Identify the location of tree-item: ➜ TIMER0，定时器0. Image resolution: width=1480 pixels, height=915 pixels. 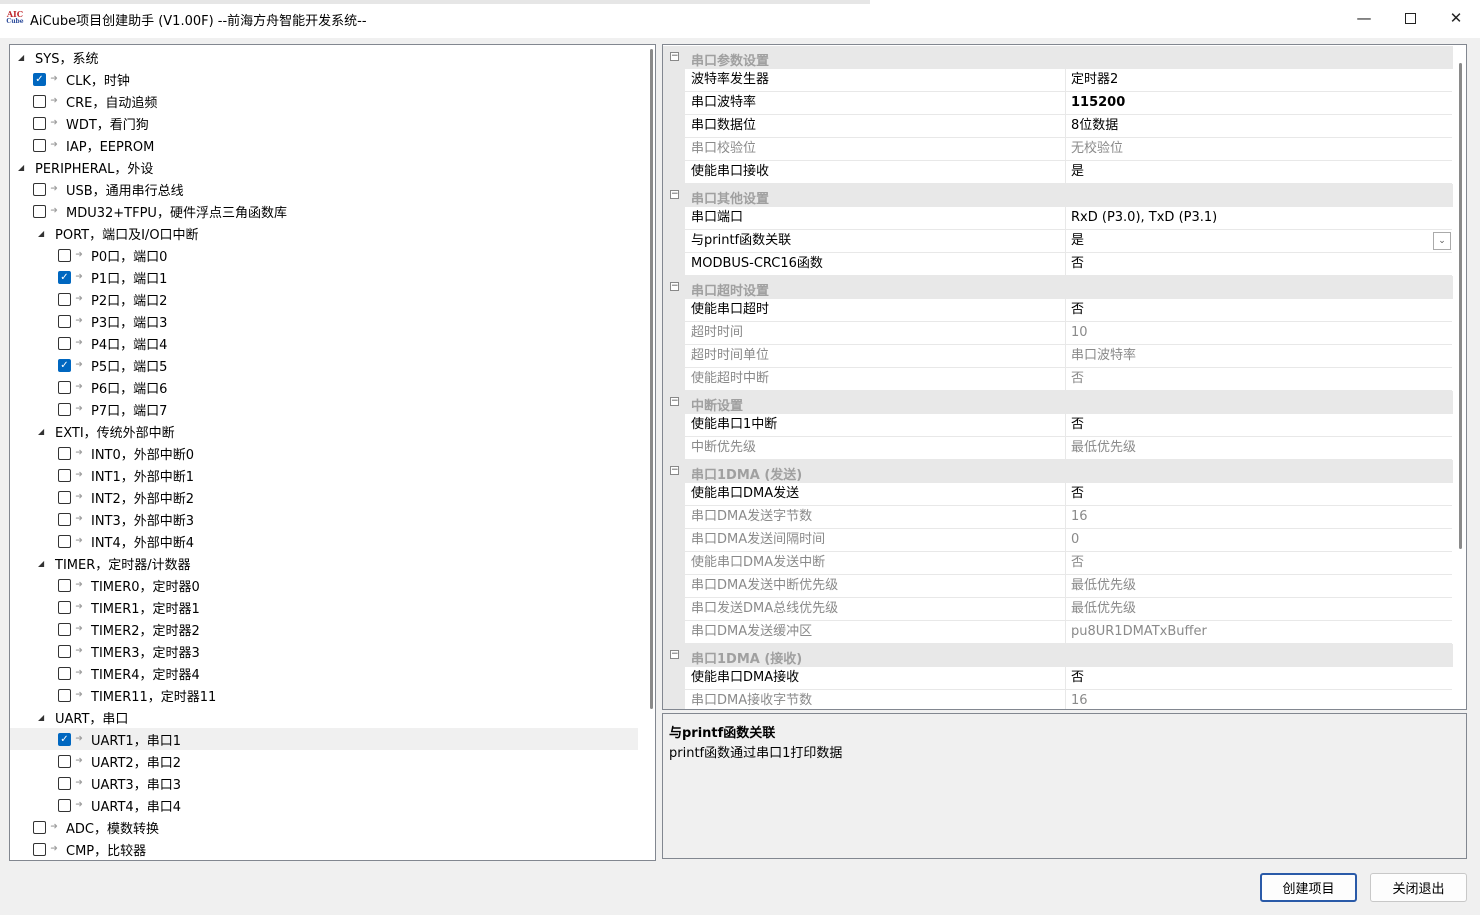
(324, 585).